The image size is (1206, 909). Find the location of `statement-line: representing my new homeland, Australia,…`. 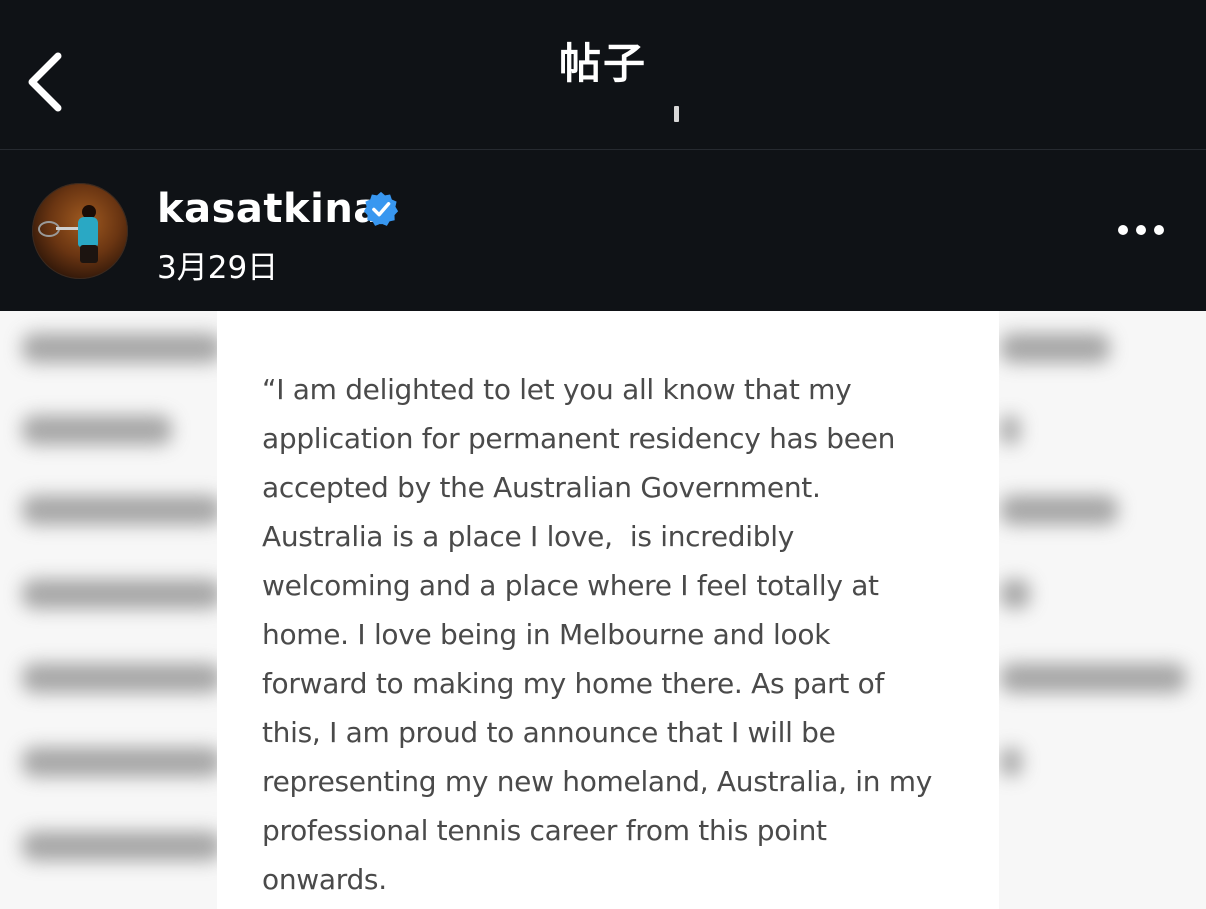

statement-line: representing my new homeland, Australia,… is located at coordinates (597, 781).